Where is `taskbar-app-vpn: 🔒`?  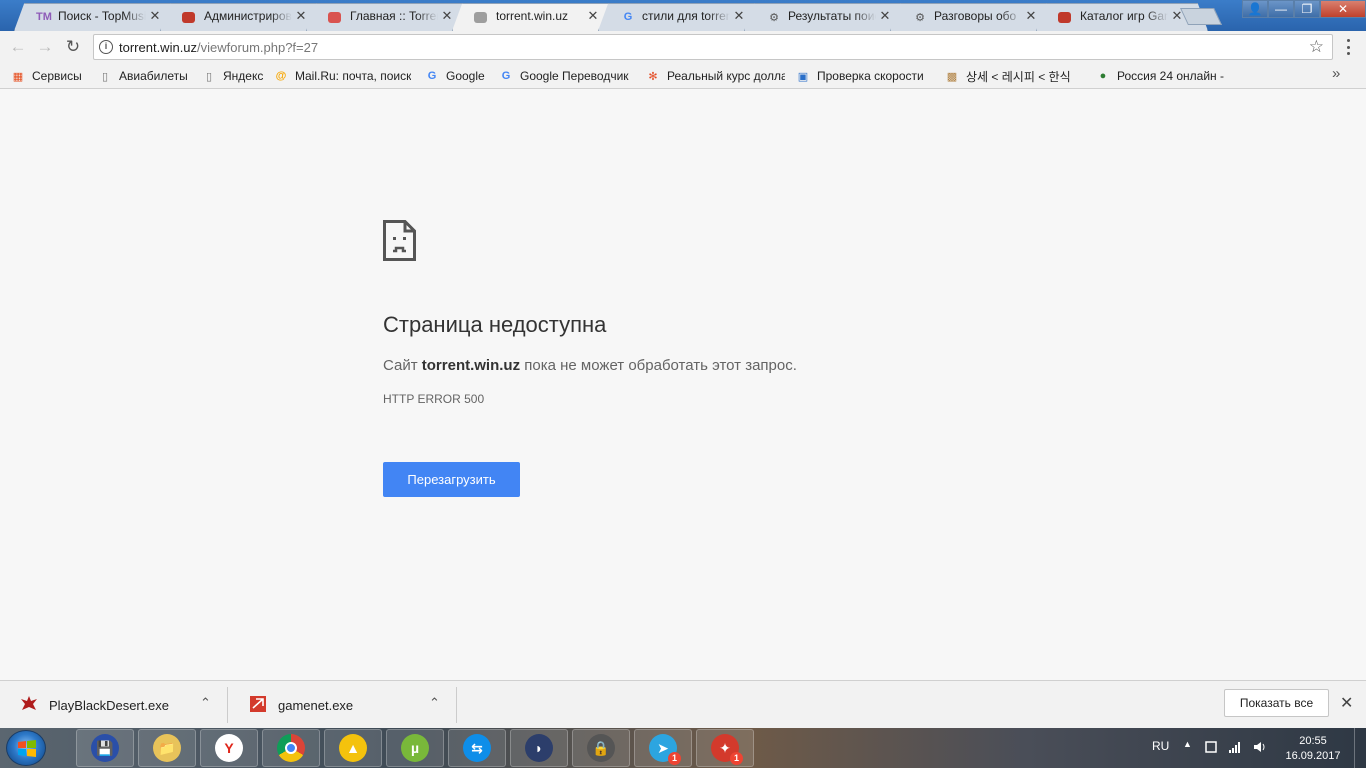 taskbar-app-vpn: 🔒 is located at coordinates (601, 748).